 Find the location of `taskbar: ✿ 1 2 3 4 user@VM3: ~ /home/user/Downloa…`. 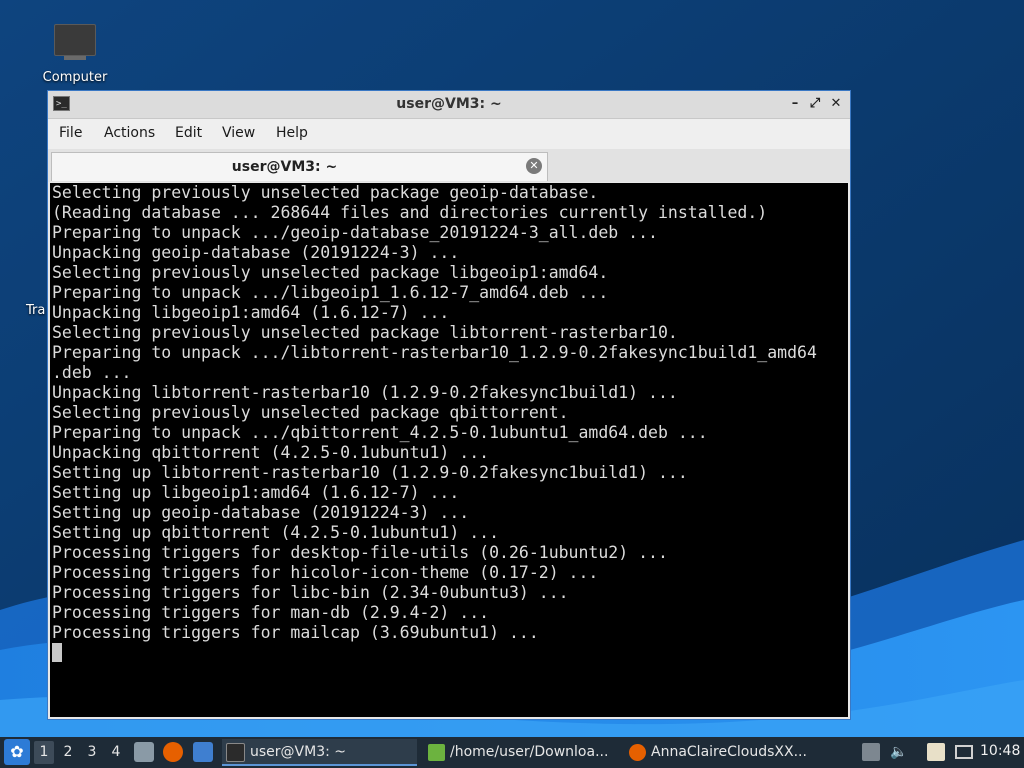

taskbar: ✿ 1 2 3 4 user@VM3: ~ /home/user/Downloa… is located at coordinates (512, 752).